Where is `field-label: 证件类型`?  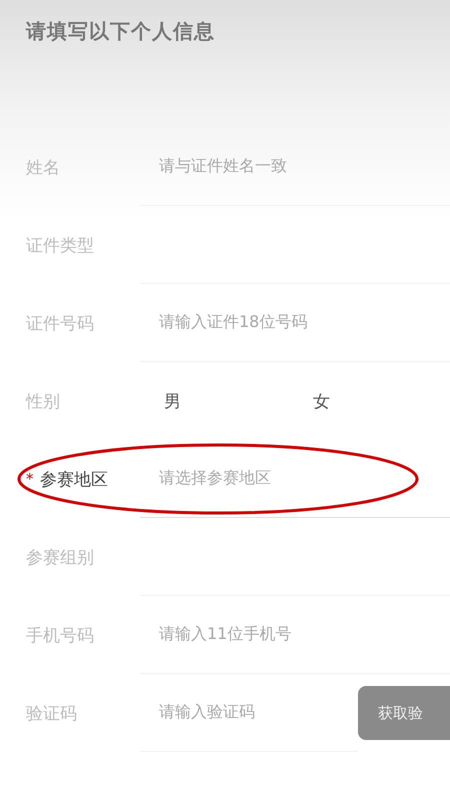
field-label: 证件类型 is located at coordinates (60, 245).